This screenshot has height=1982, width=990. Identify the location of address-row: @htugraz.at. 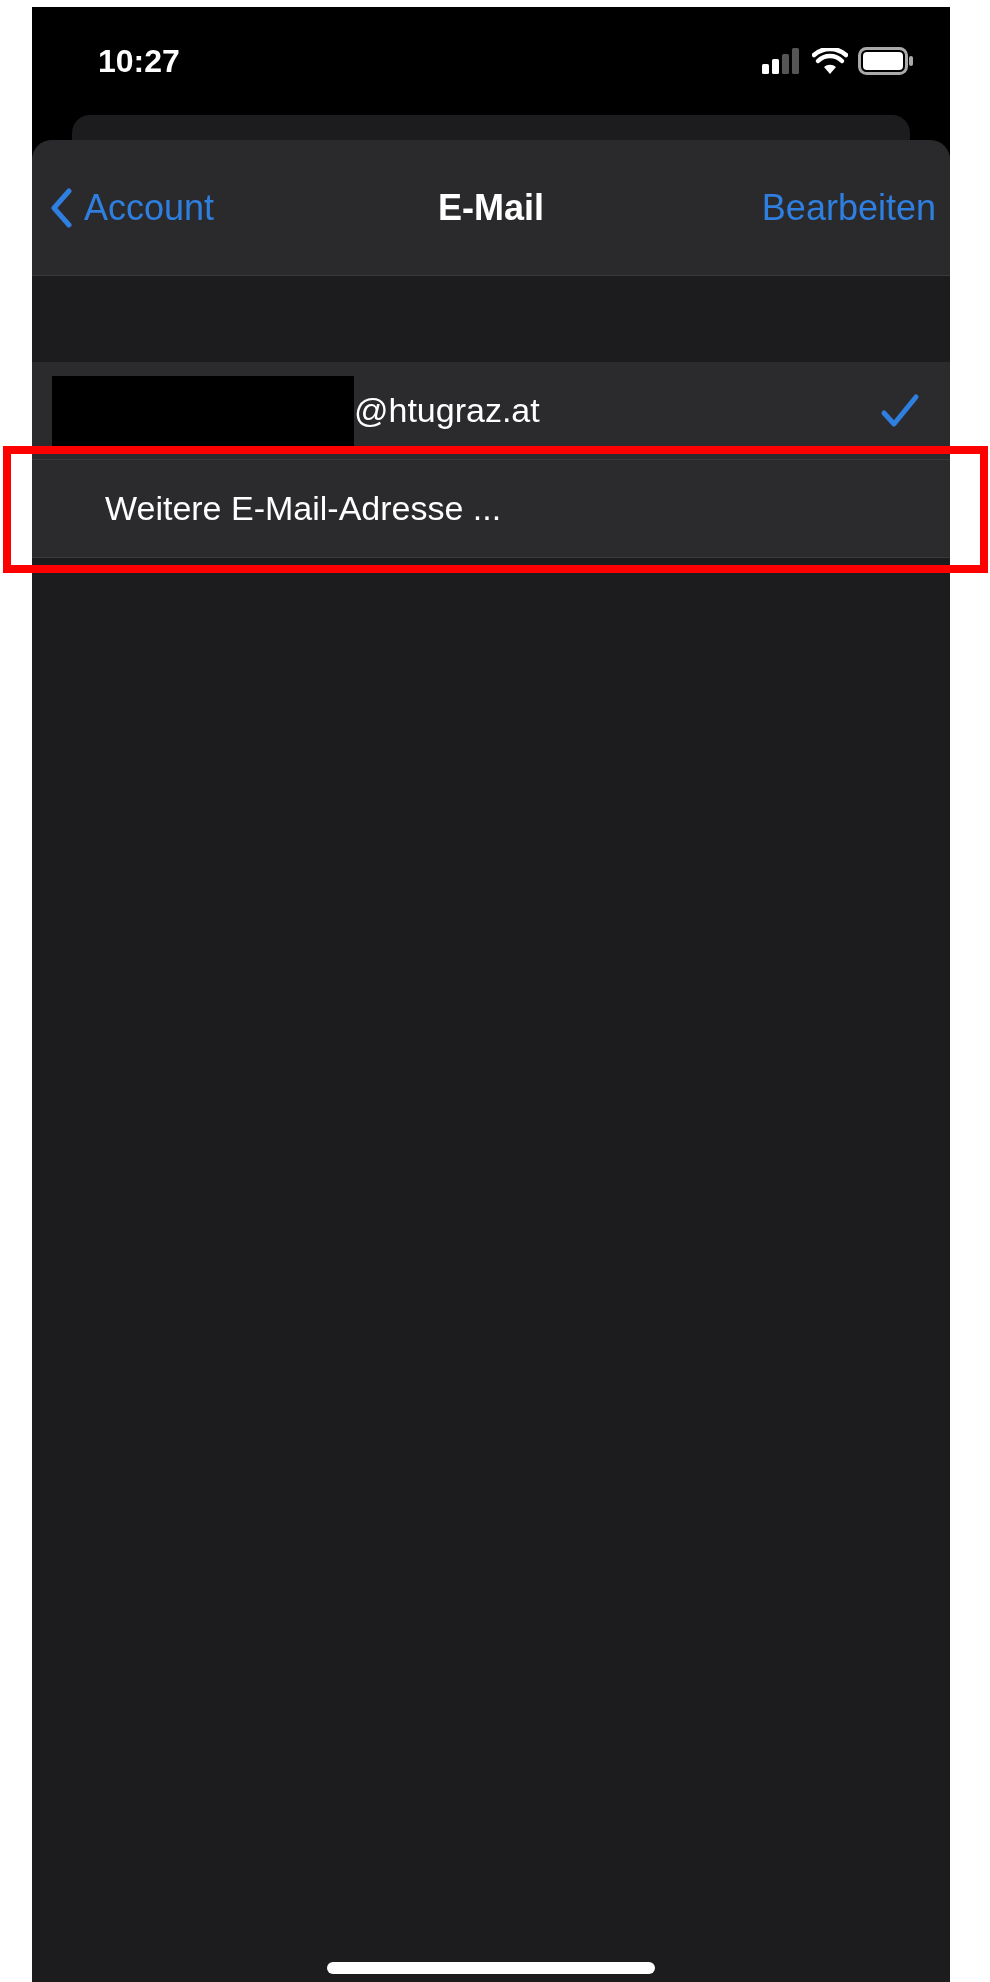
(491, 411).